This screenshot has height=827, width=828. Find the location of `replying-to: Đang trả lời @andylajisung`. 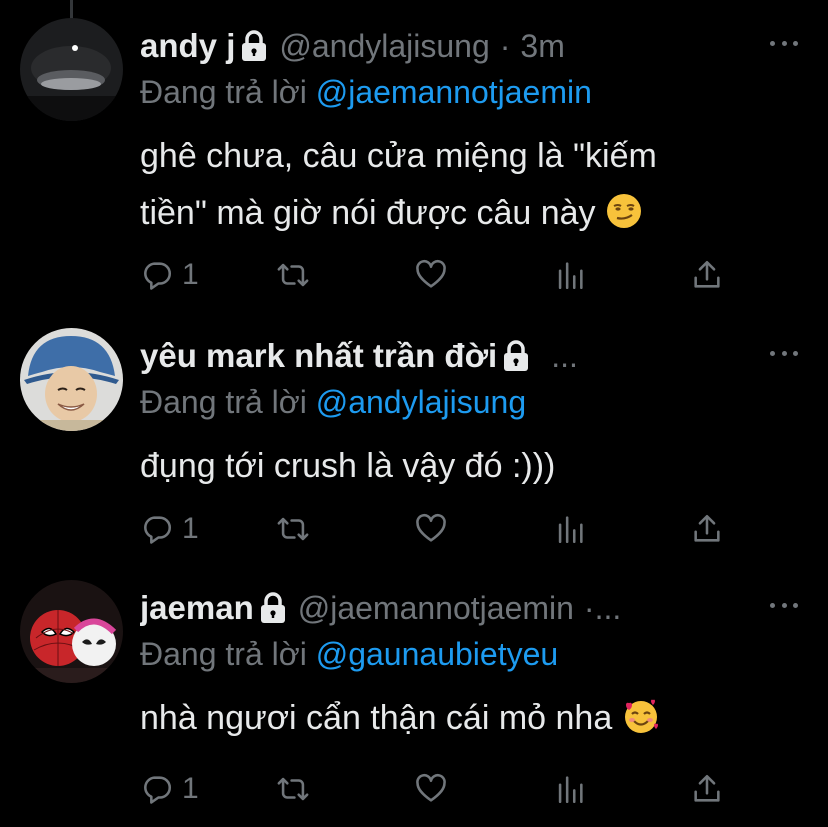

replying-to: Đang trả lời @andylajisung is located at coordinates (333, 402).